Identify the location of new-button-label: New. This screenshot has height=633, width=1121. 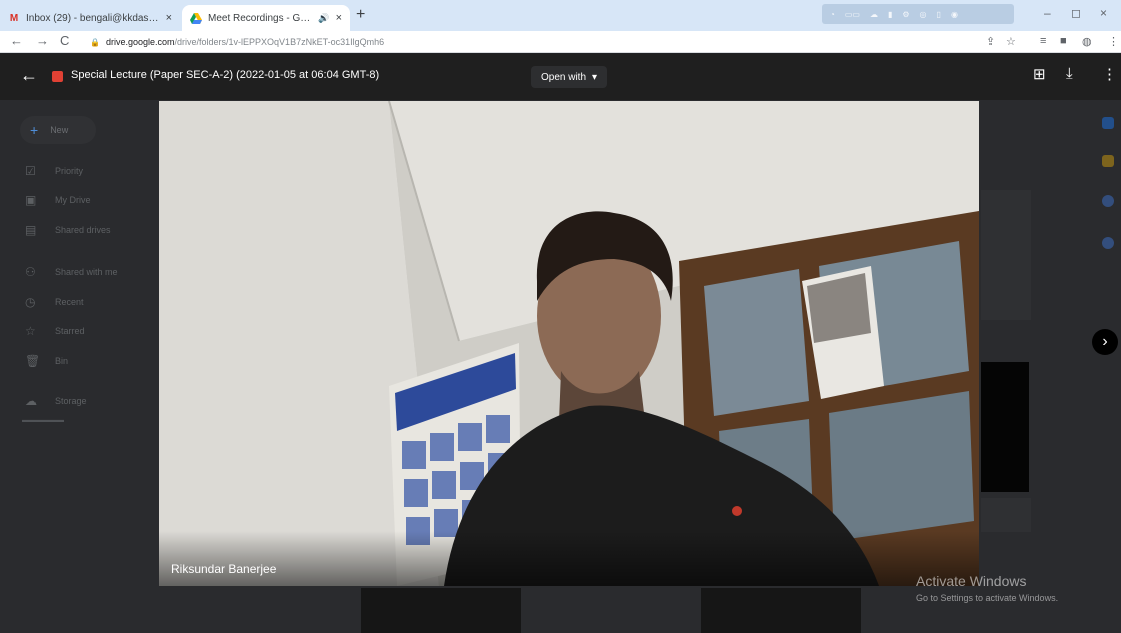
(59, 130).